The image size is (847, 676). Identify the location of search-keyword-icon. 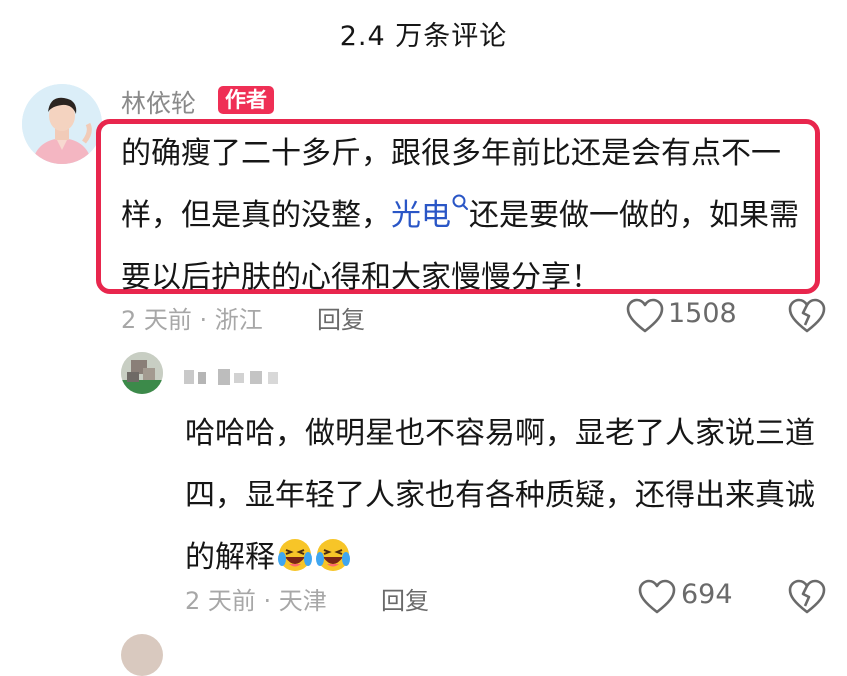
(460, 202).